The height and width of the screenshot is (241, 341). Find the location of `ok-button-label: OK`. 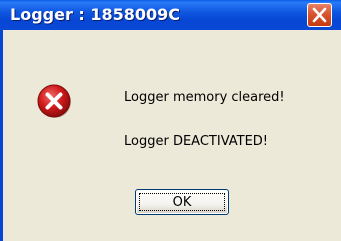

ok-button-label: OK is located at coordinates (182, 202).